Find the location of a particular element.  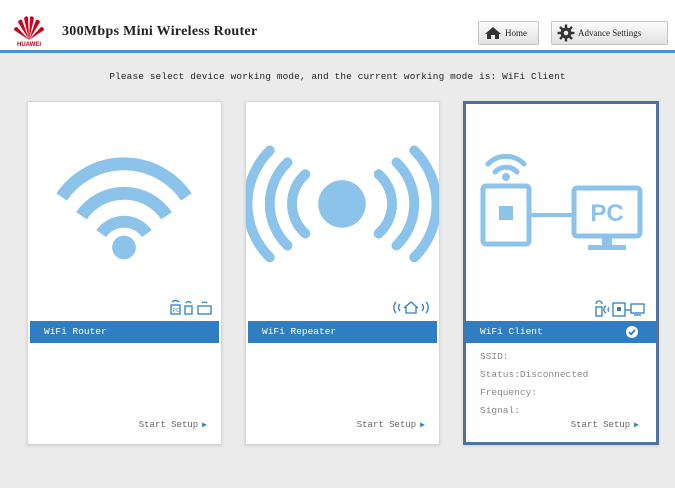

ssid-field: SSID: is located at coordinates (494, 356).